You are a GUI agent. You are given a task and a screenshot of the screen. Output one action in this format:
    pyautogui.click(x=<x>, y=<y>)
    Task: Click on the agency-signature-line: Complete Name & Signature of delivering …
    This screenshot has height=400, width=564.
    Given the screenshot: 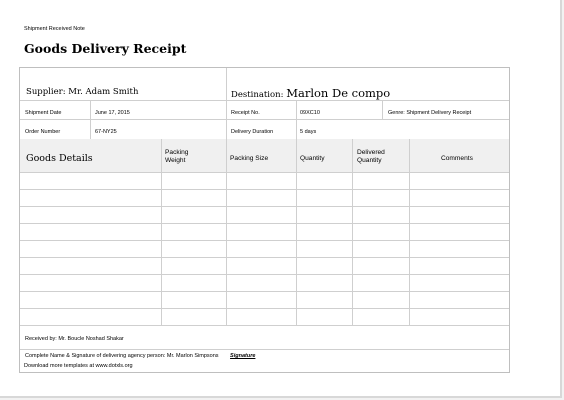 What is the action you would take?
    pyautogui.click(x=140, y=356)
    